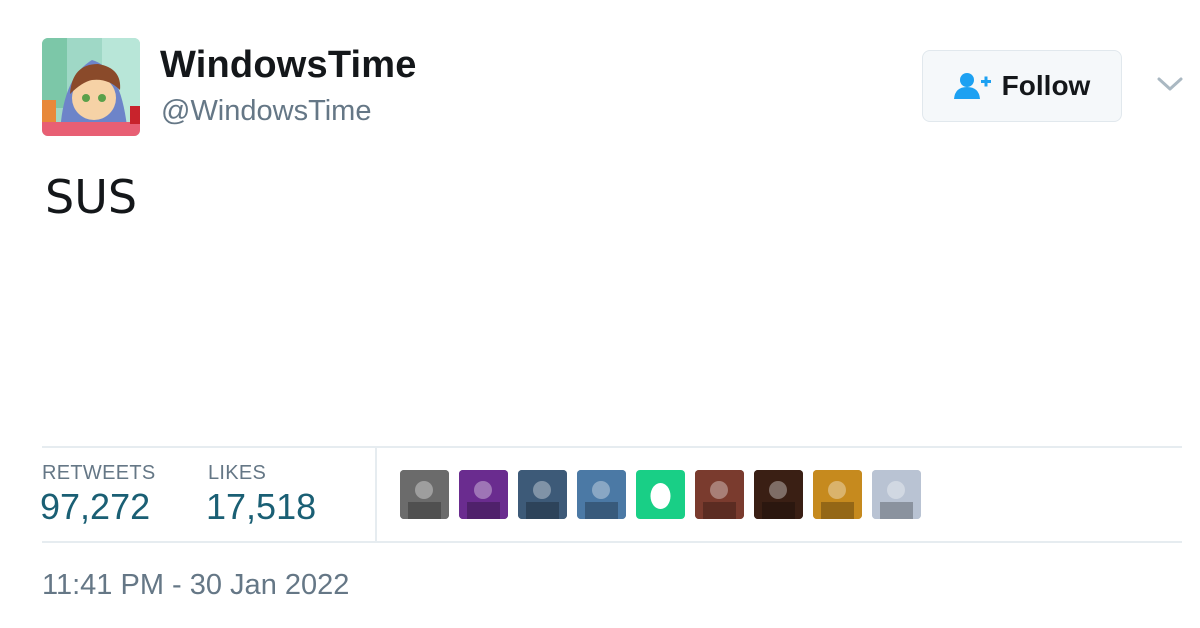 Image resolution: width=1200 pixels, height=628 pixels. I want to click on cartoon-boy-avatar-icon, so click(91, 87).